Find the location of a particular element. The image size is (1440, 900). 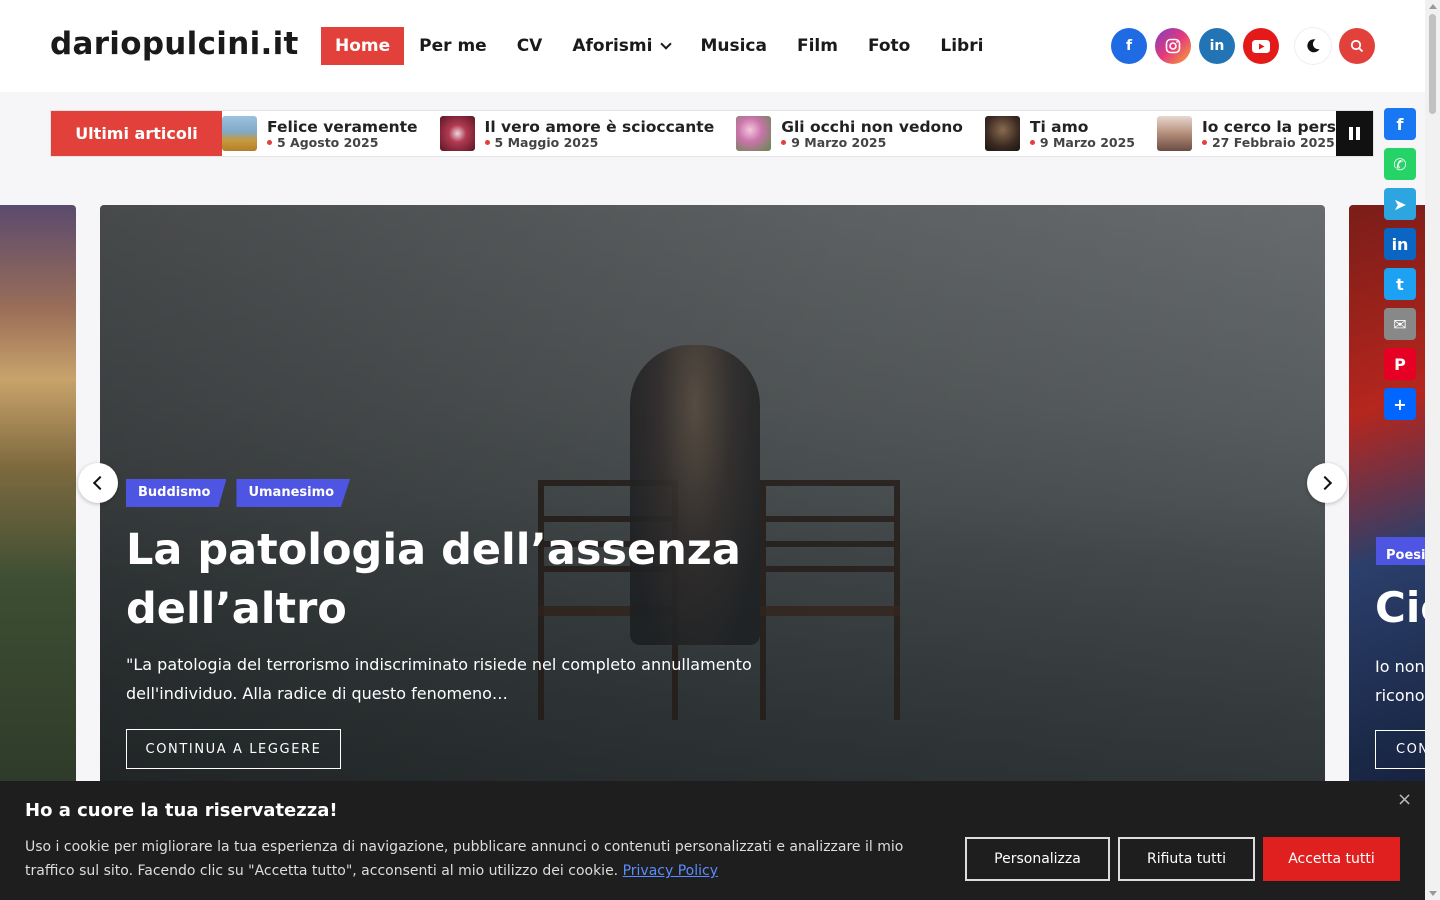

chevron-left-icon is located at coordinates (100, 483).